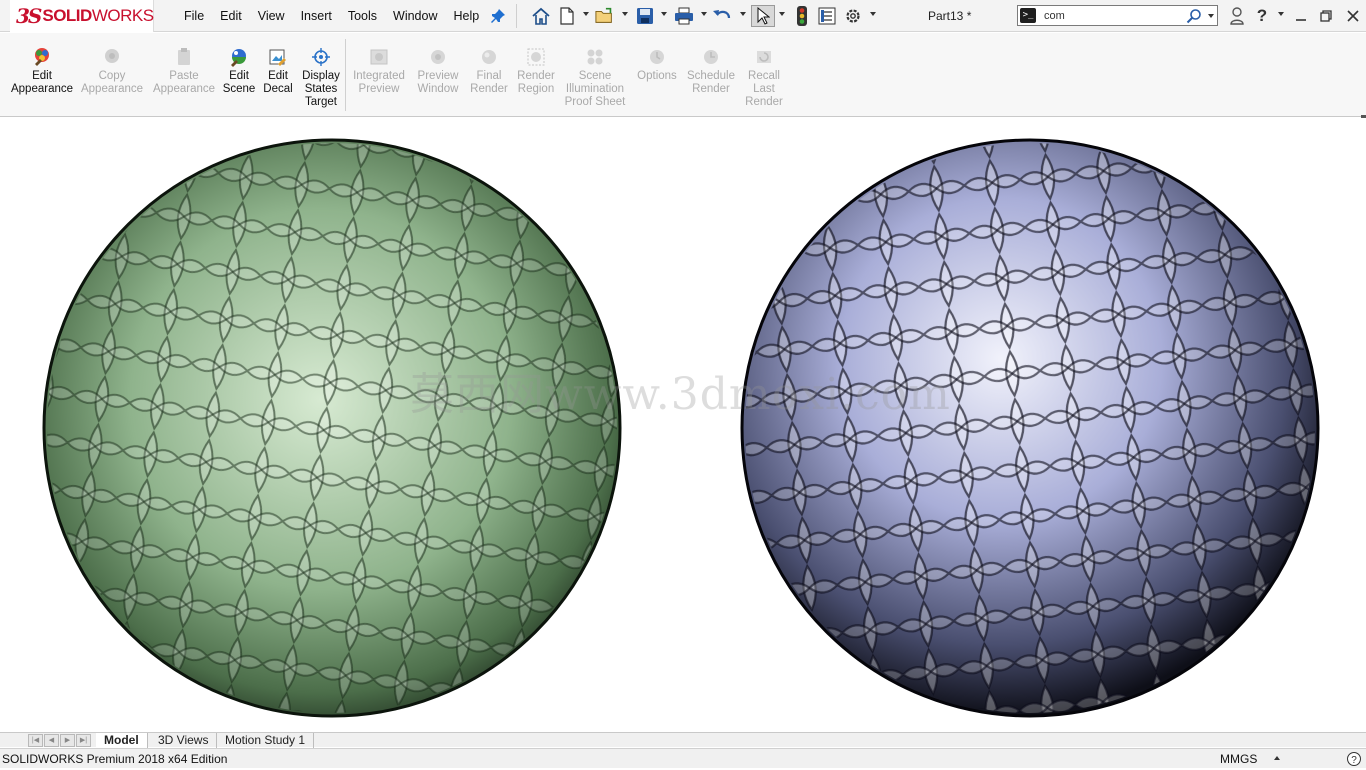  What do you see at coordinates (873, 14) in the screenshot?
I see `options-dropdown-icon` at bounding box center [873, 14].